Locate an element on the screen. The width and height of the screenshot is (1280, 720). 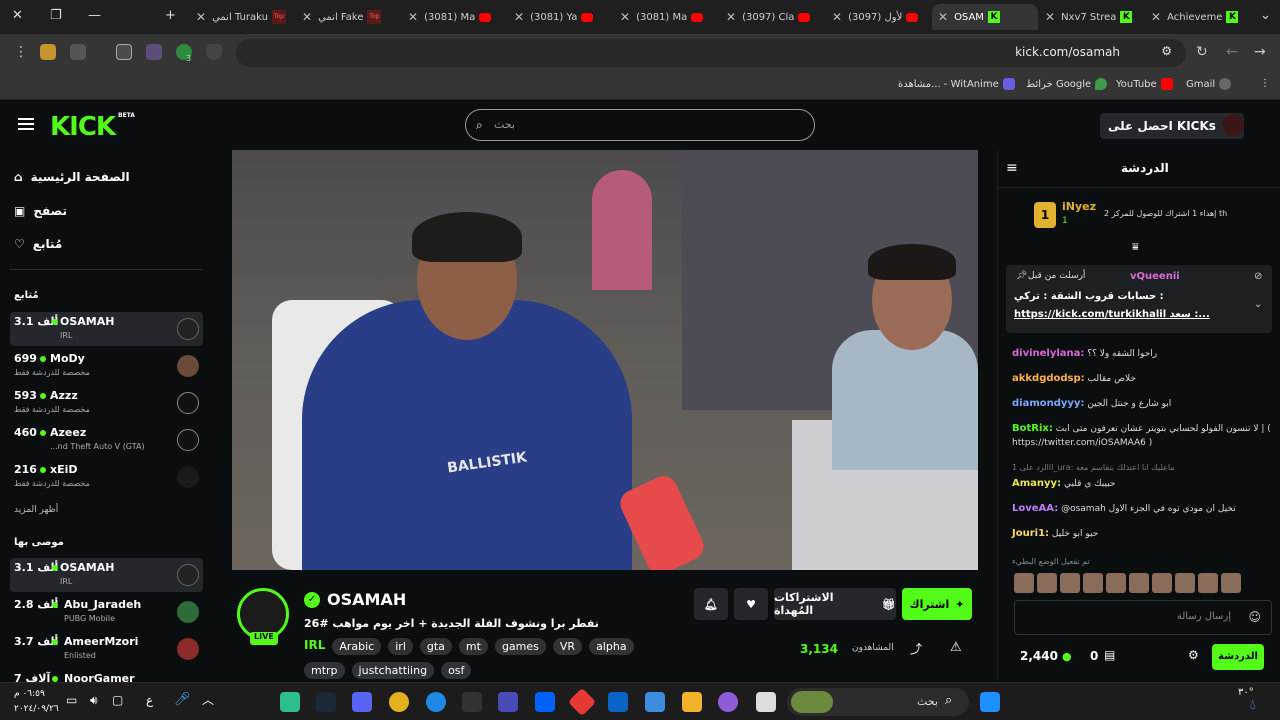
tag: Arabic is located at coordinates (357, 646).